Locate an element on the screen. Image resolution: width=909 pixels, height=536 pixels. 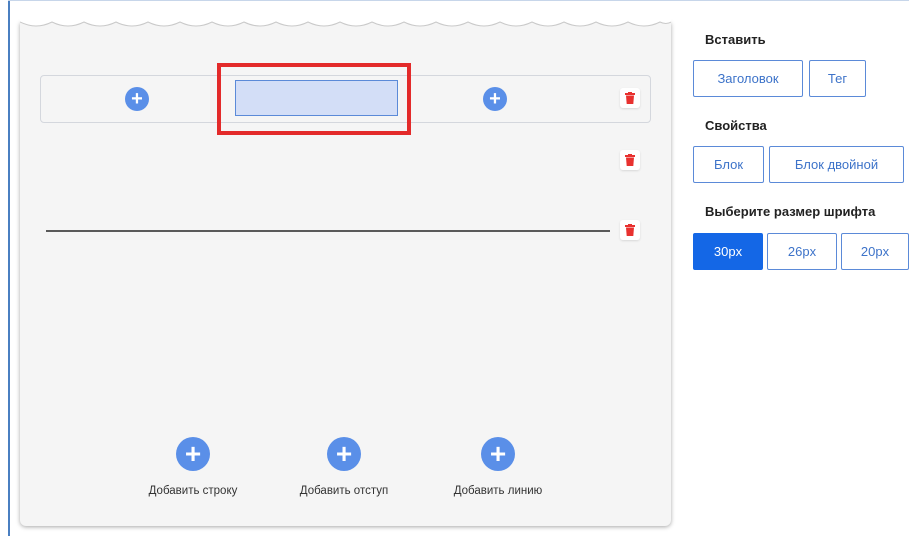
add-line-action: + Добавить линию is located at coordinates (498, 467).